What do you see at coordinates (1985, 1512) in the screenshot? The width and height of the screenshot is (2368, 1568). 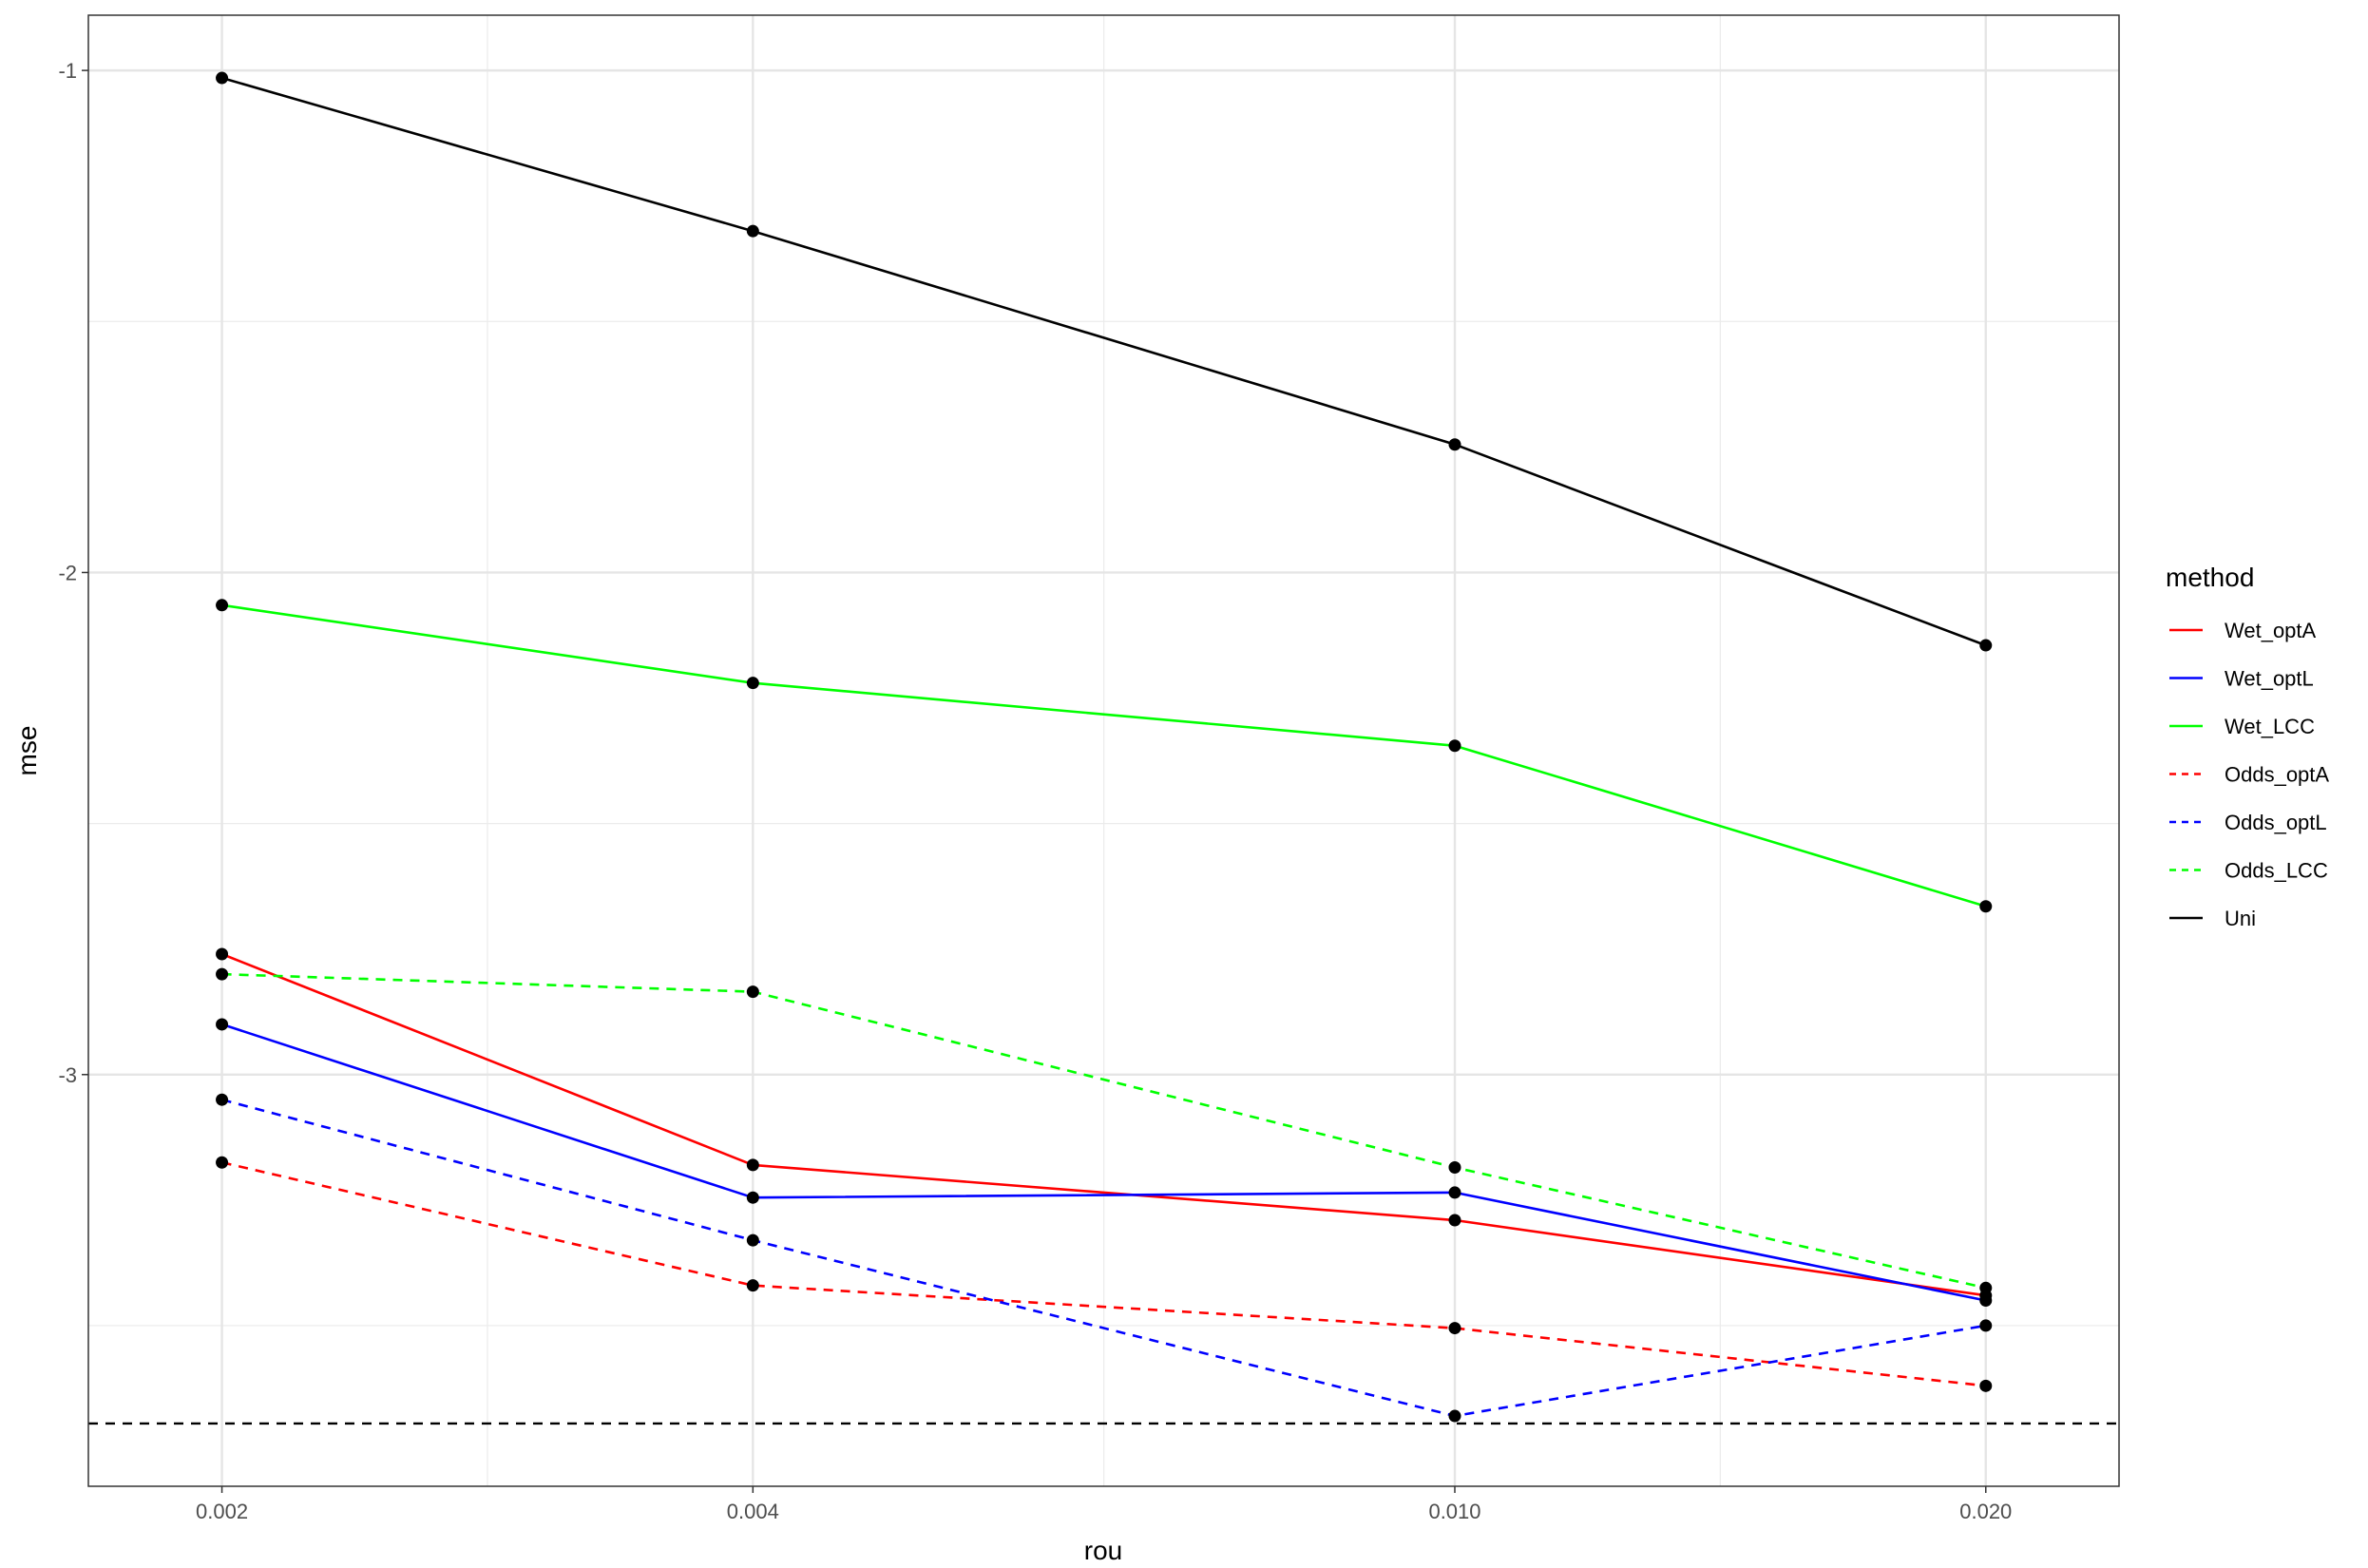 I see `x-tick-label: 0.020` at bounding box center [1985, 1512].